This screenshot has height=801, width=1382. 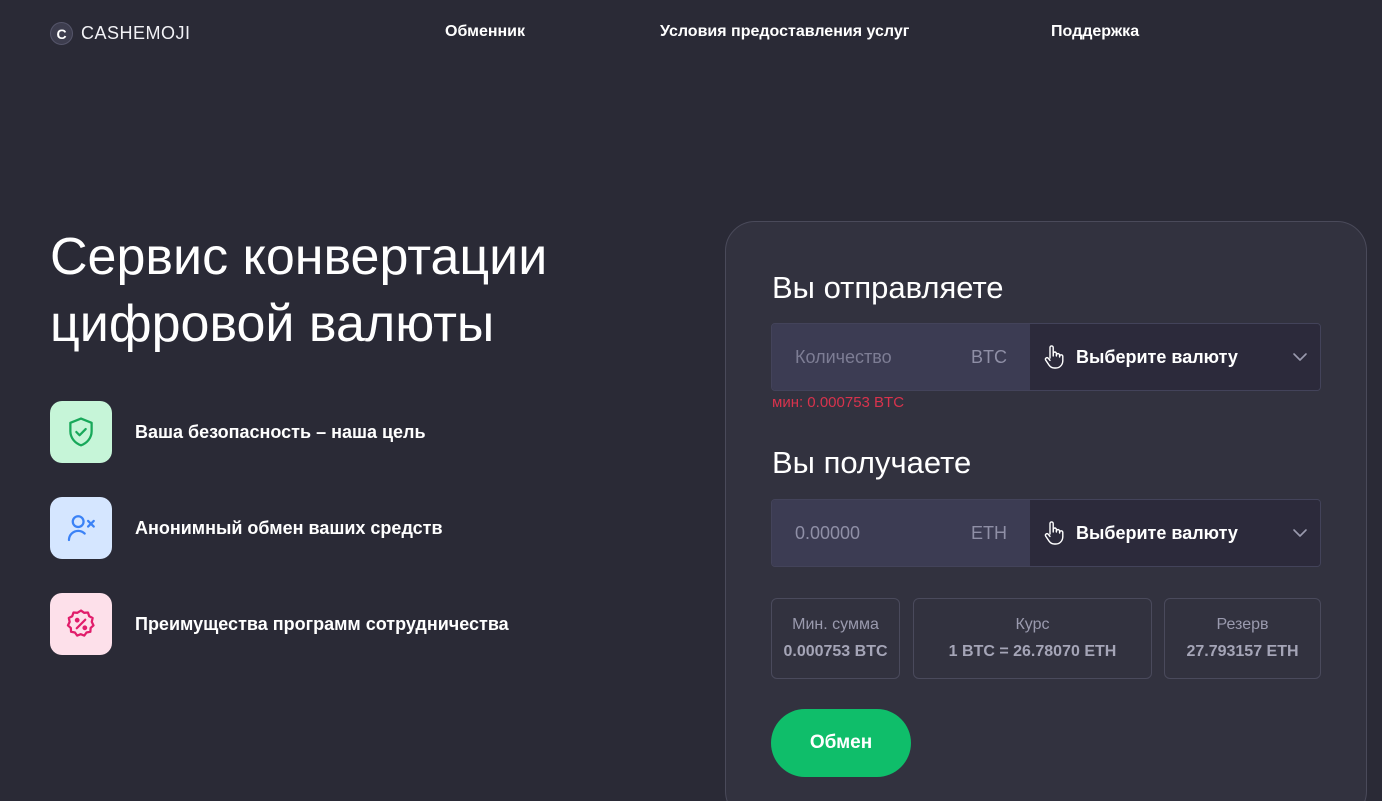 I want to click on receive-row: 0.00000 ETH Выберите валюту, so click(x=1046, y=533).